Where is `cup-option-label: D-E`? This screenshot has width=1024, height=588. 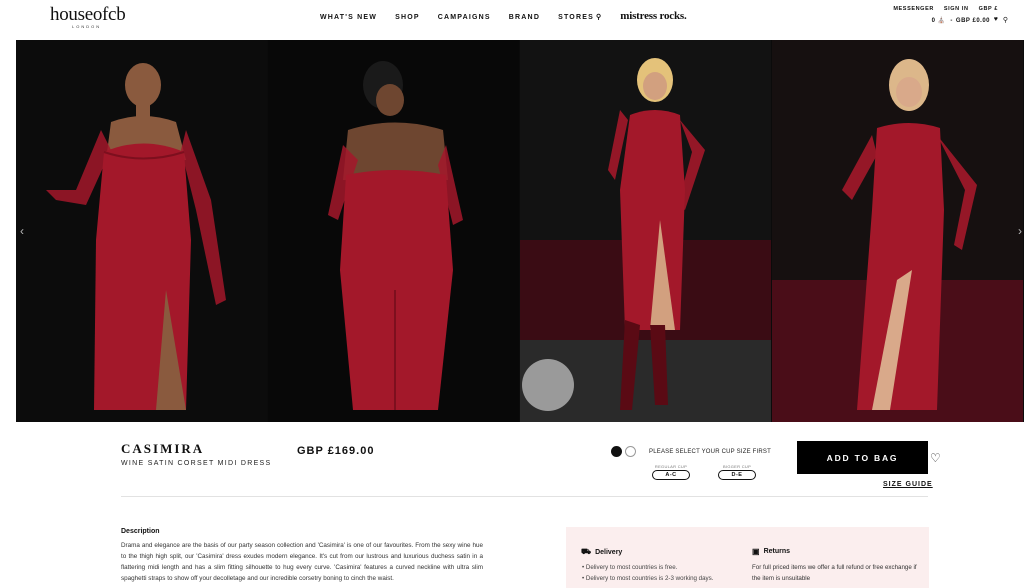 cup-option-label: D-E is located at coordinates (737, 475).